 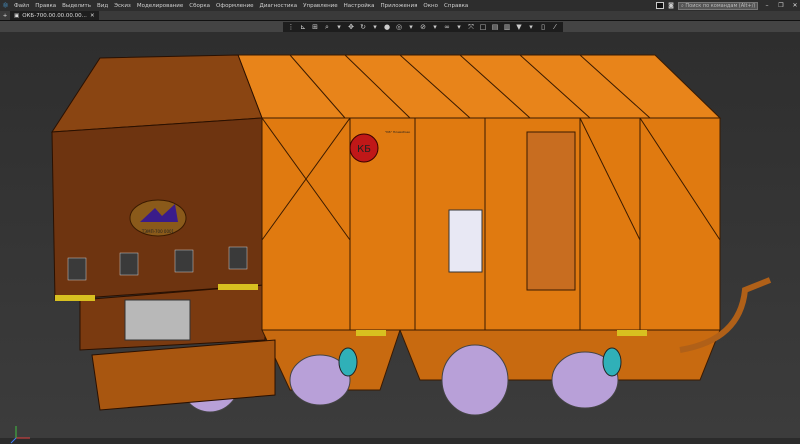 What do you see at coordinates (92, 16) in the screenshot?
I see `tab-close-icon: ✕` at bounding box center [92, 16].